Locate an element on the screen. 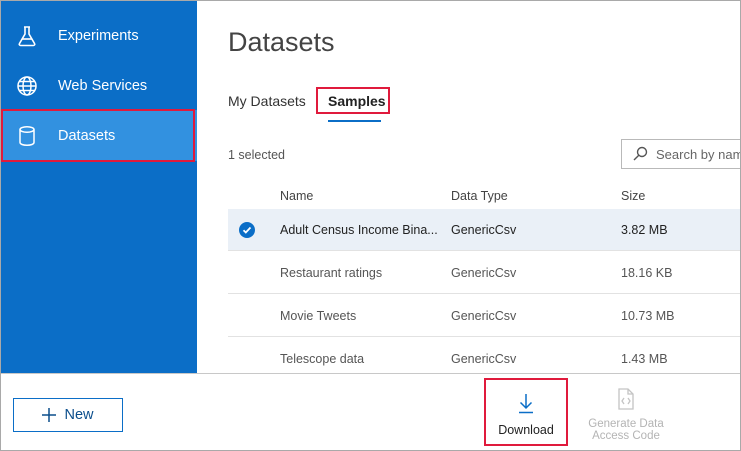  active-tab-indicator is located at coordinates (354, 121).